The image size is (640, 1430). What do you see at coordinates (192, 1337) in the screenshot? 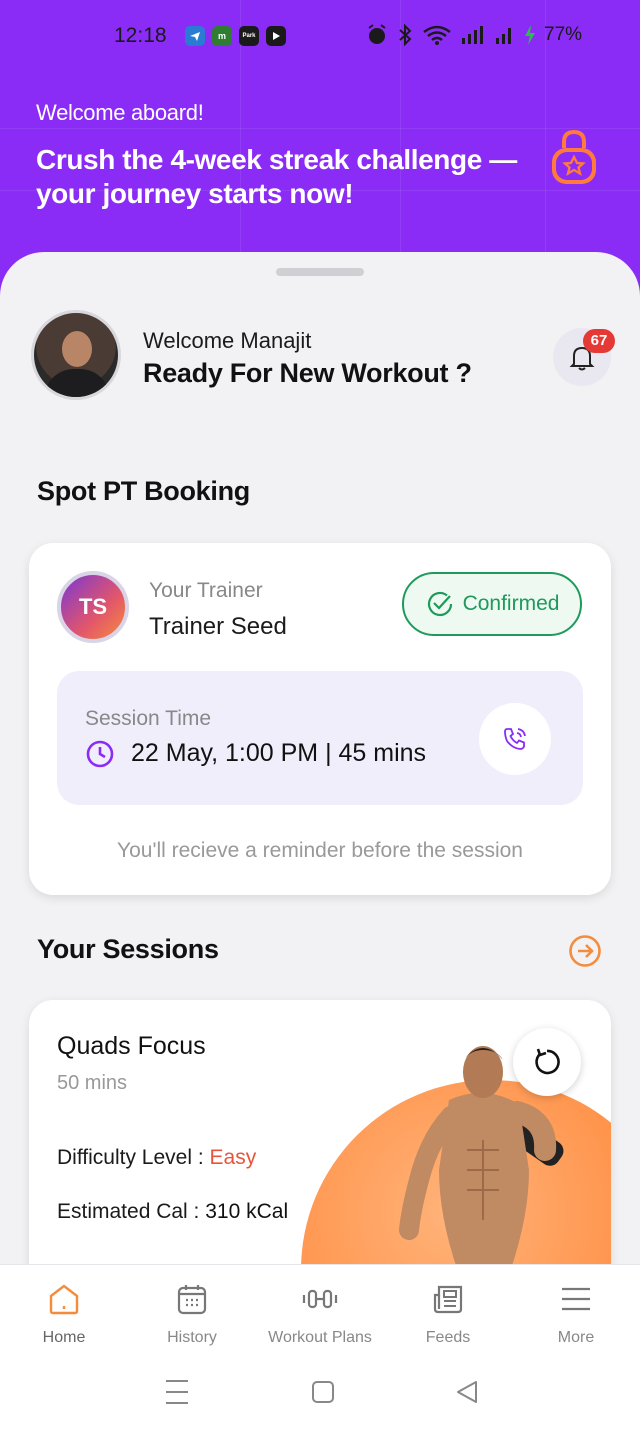
I see `nav-history-label: History` at bounding box center [192, 1337].